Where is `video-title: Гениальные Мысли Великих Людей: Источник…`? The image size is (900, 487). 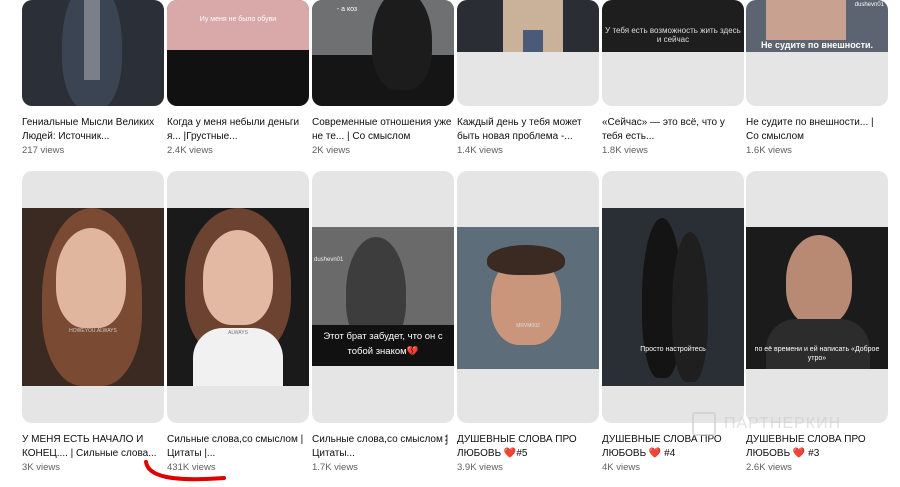 video-title: Гениальные Мысли Великих Людей: Источник… is located at coordinates (93, 130).